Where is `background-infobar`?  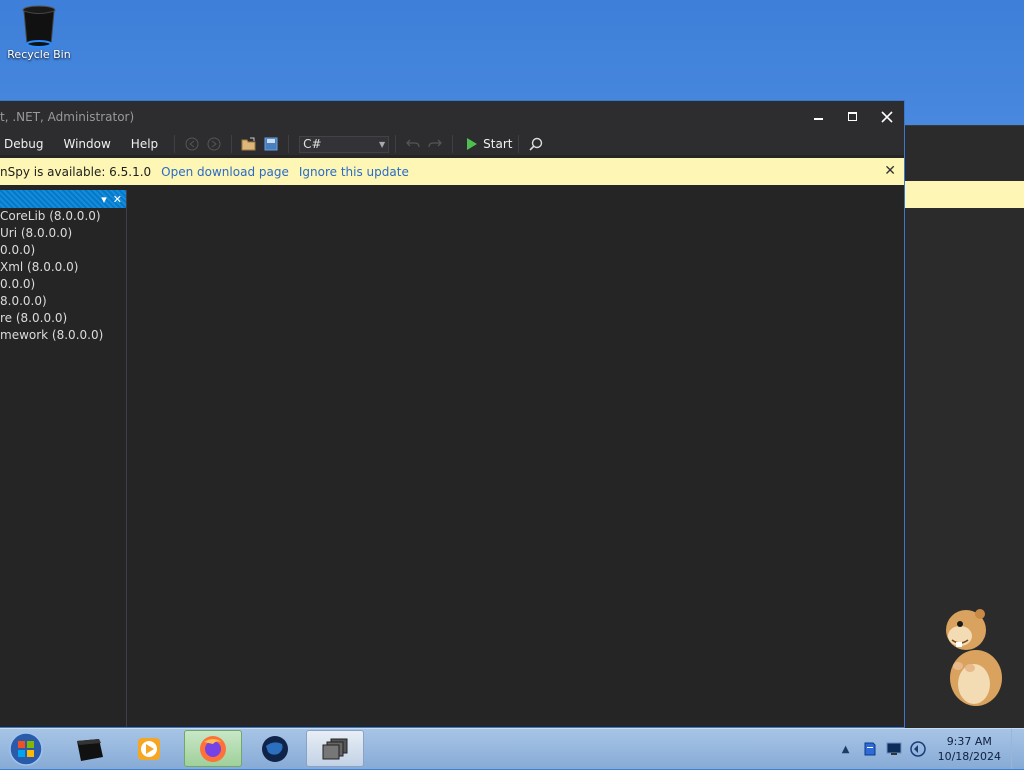
background-infobar is located at coordinates (964, 194).